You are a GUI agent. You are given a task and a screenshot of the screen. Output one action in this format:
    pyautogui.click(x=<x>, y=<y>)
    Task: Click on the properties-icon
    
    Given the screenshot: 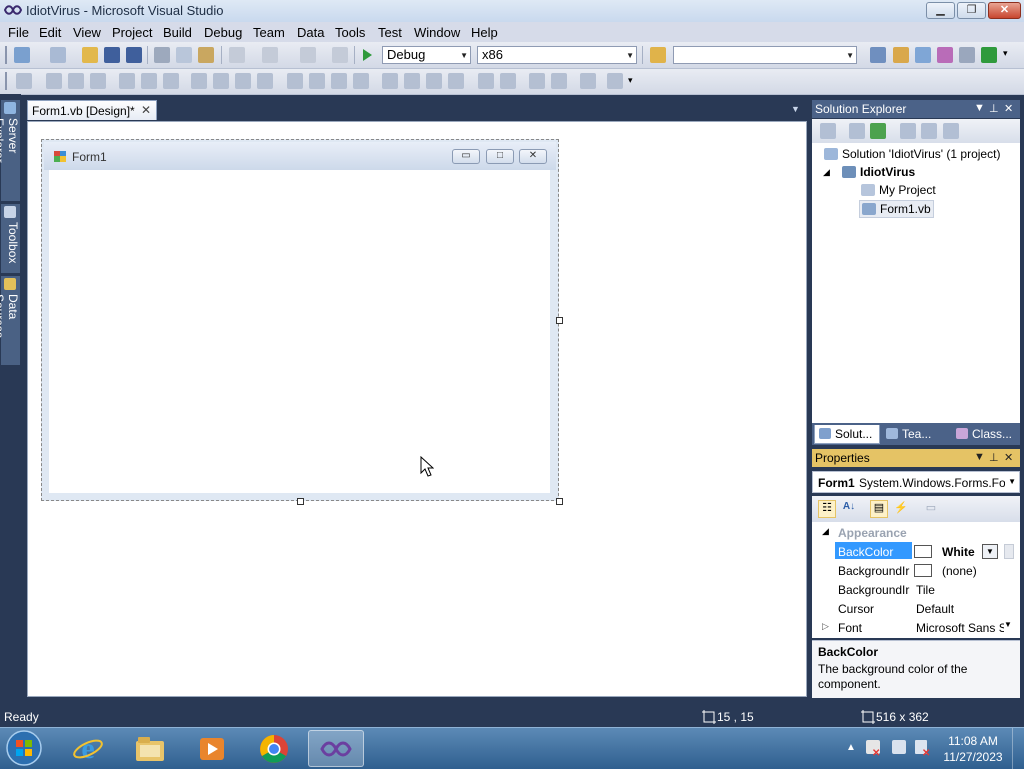 What is the action you would take?
    pyautogui.click(x=828, y=131)
    